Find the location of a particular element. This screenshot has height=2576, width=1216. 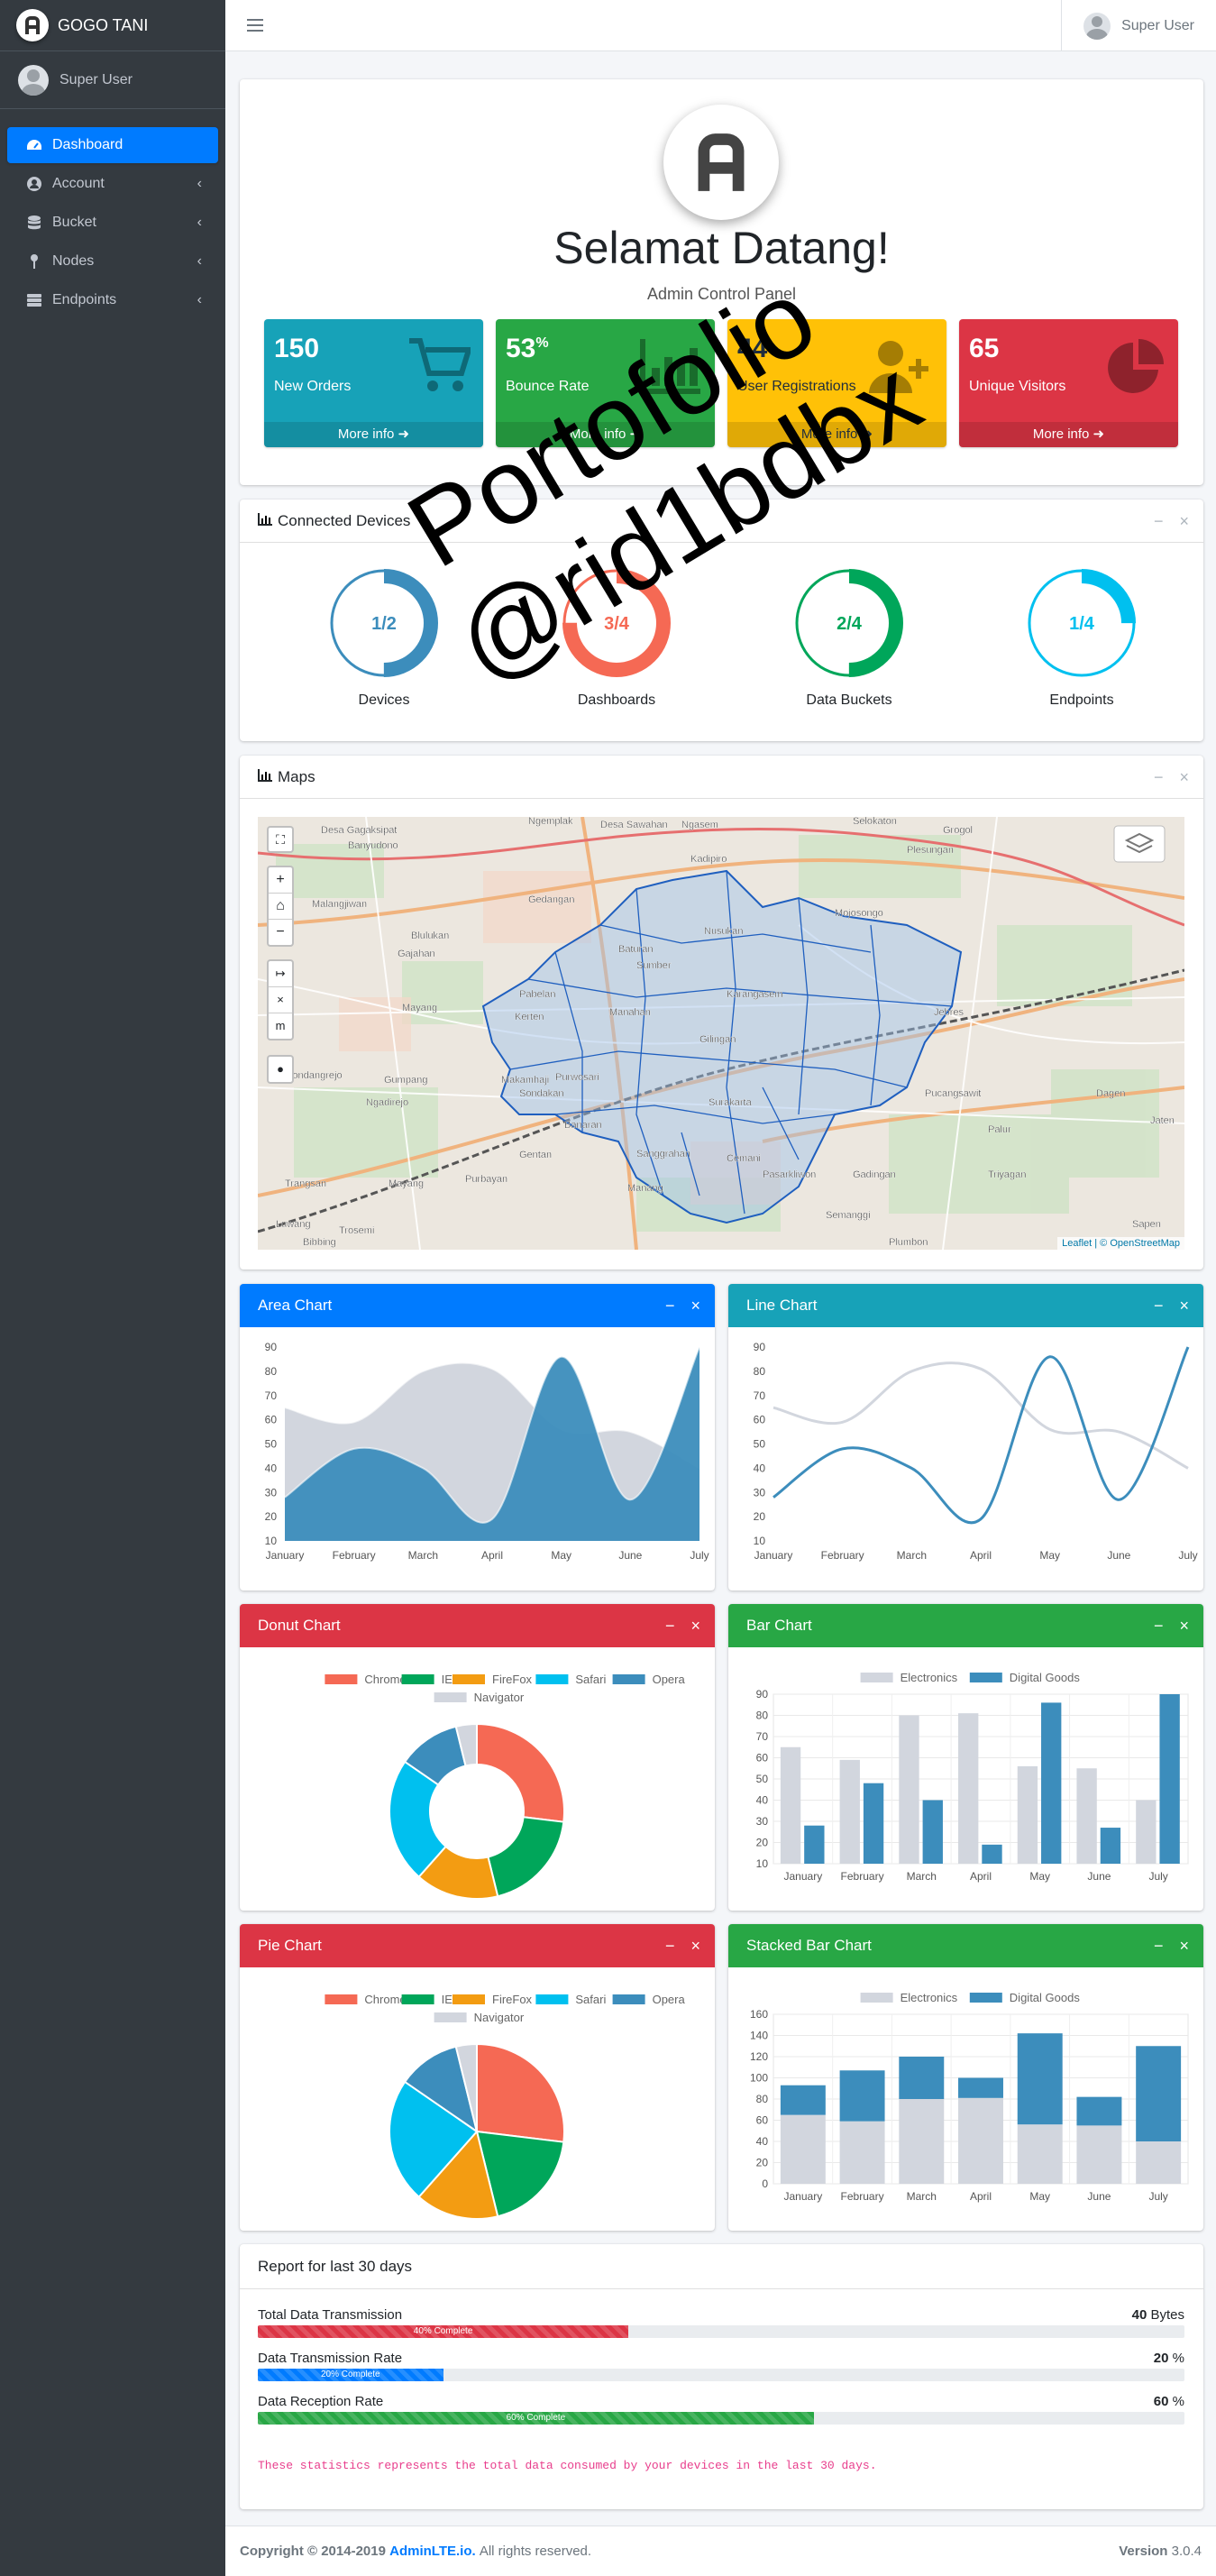

map-place-label: Manang is located at coordinates (645, 1188).